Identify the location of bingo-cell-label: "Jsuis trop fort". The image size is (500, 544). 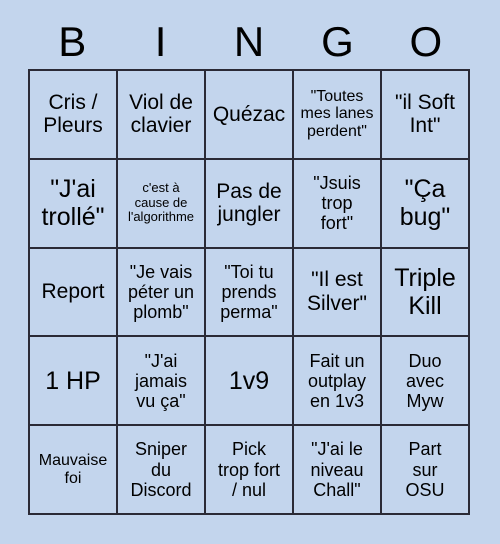
(337, 203).